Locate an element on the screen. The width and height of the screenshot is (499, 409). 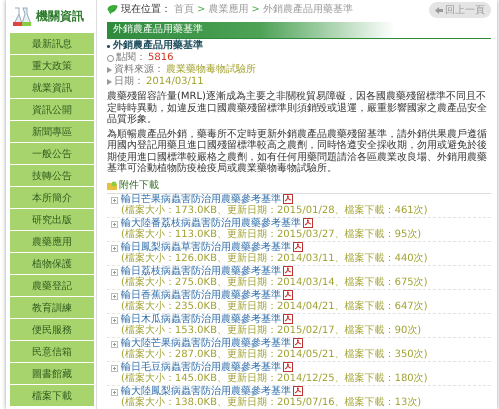
date-value: 2014/03/11 is located at coordinates (175, 82).